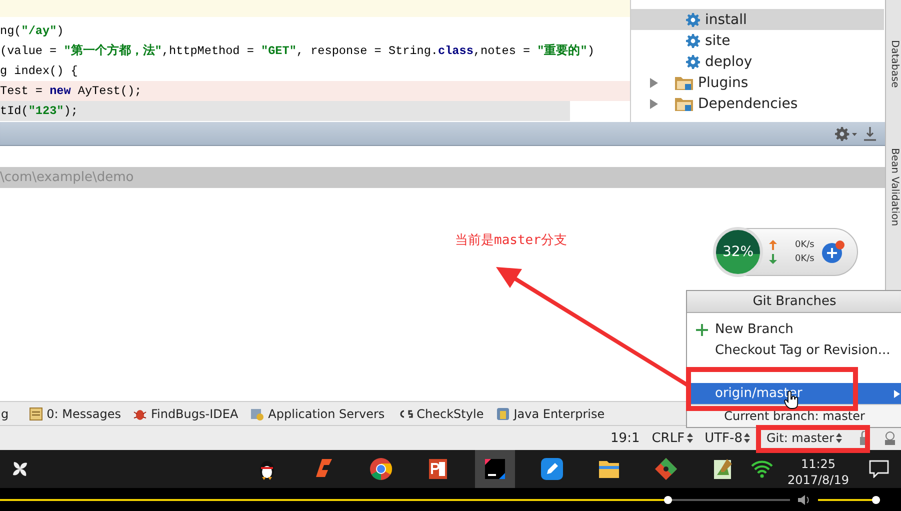 Image resolution: width=901 pixels, height=511 pixels. What do you see at coordinates (702, 330) in the screenshot?
I see `plus-icon` at bounding box center [702, 330].